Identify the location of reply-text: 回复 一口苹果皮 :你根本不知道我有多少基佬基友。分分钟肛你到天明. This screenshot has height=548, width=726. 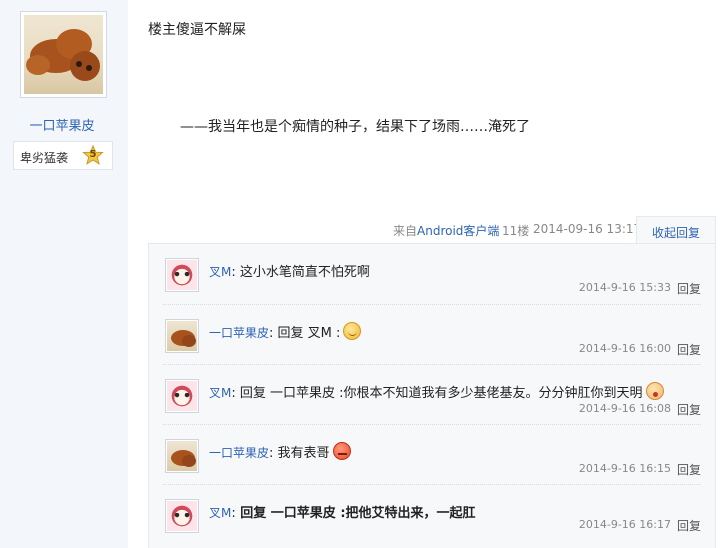
(439, 393).